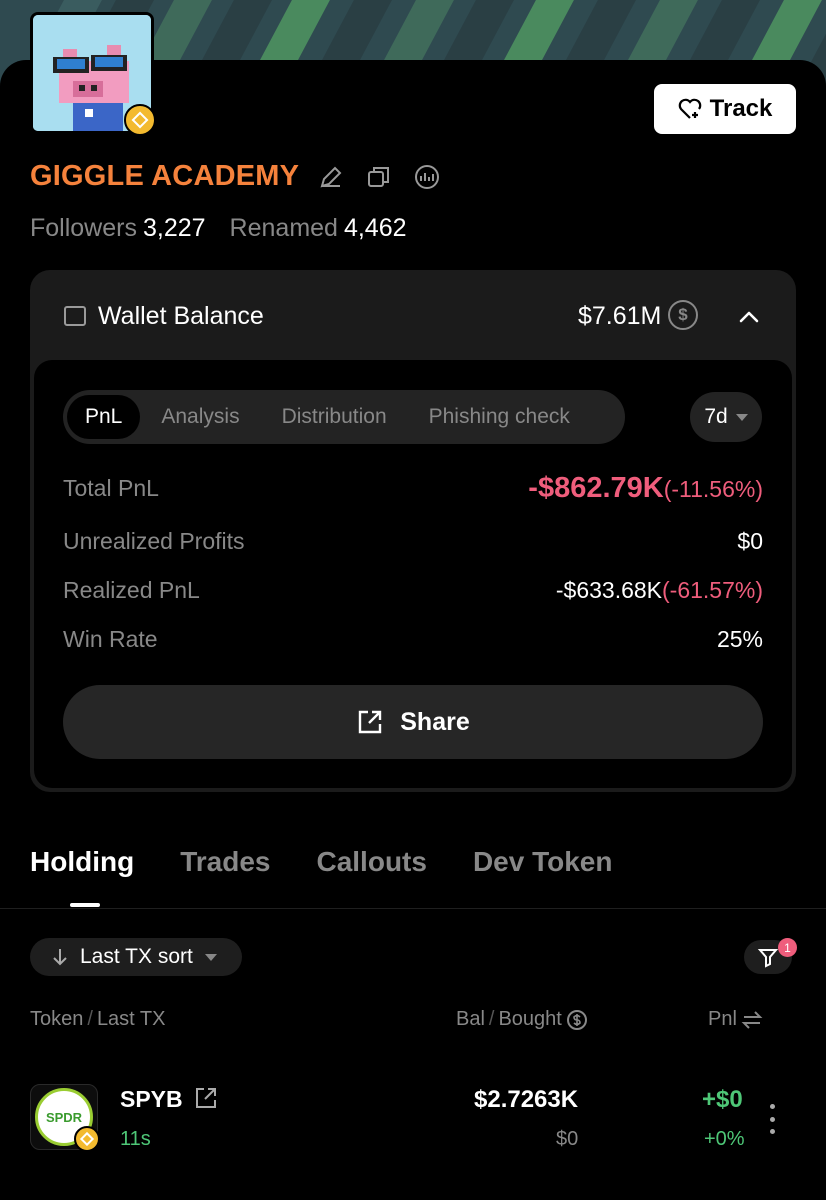 The height and width of the screenshot is (1200, 826). I want to click on period-select: 7d, so click(726, 417).